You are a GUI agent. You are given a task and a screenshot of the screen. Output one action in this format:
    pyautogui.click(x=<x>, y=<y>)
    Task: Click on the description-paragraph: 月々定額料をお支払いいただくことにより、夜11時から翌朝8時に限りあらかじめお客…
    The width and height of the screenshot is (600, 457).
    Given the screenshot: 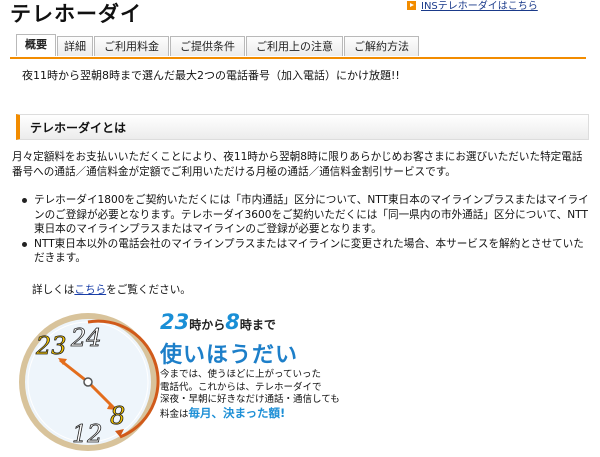 What is the action you would take?
    pyautogui.click(x=297, y=164)
    